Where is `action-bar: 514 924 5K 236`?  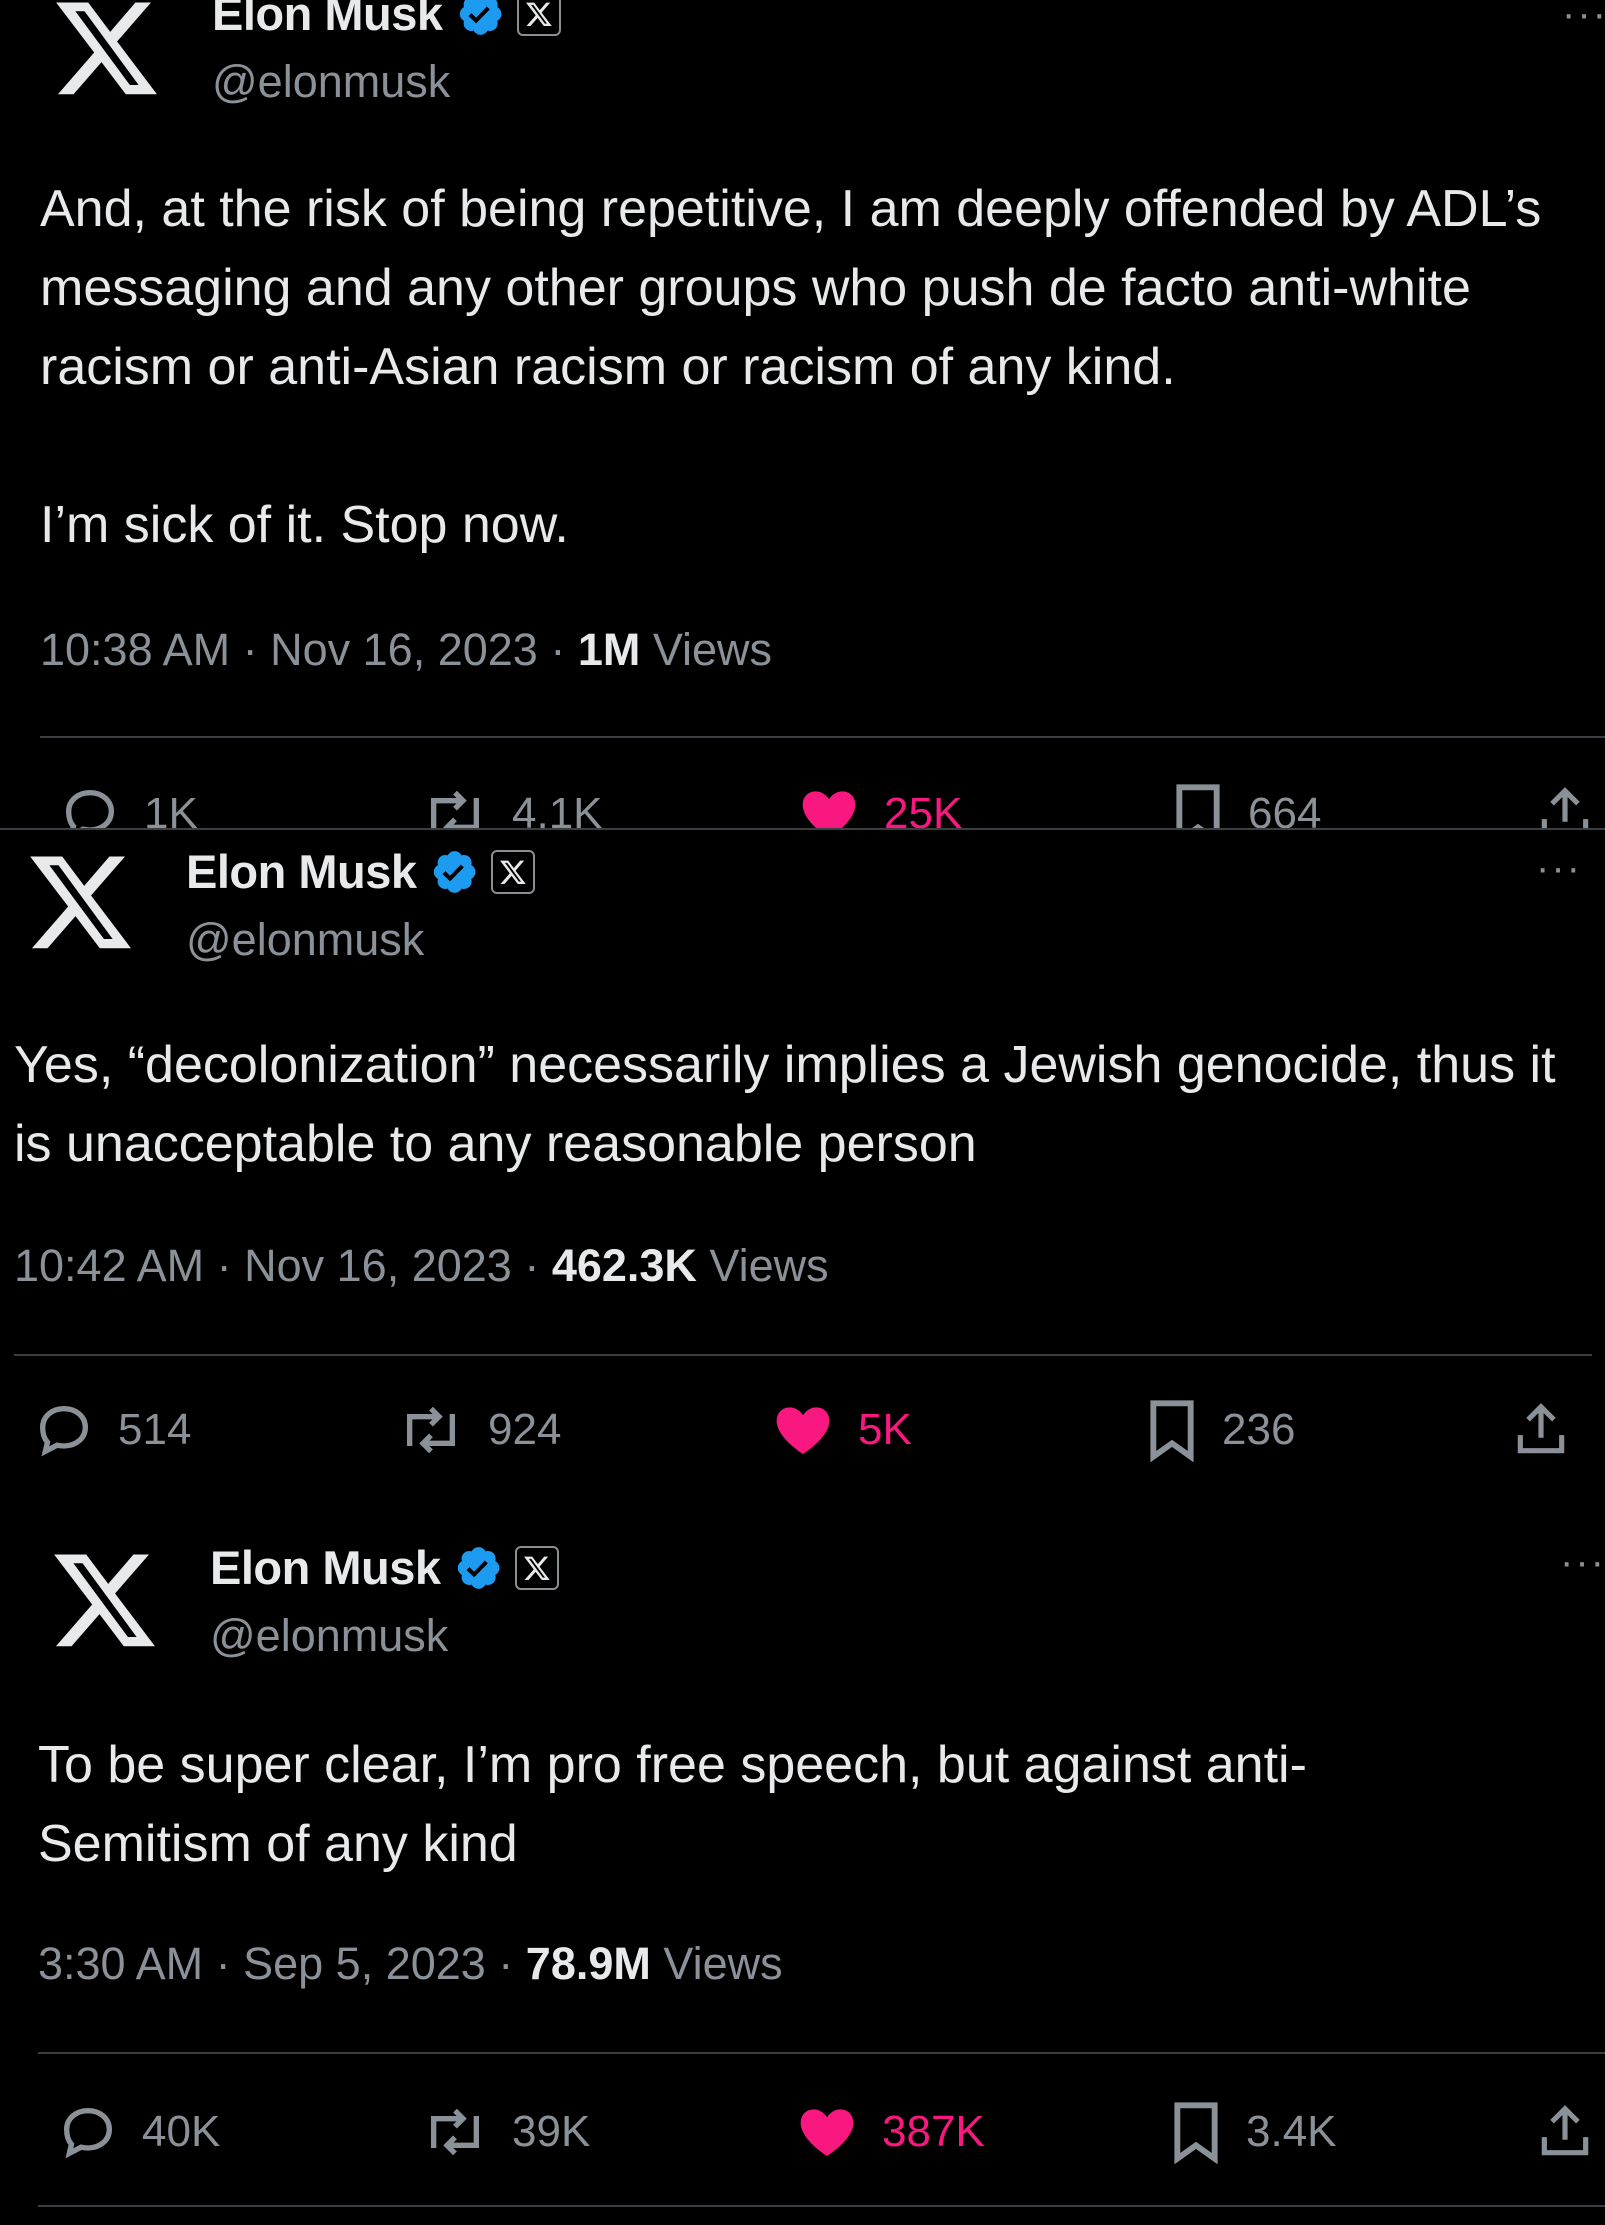
action-bar: 514 924 5K 236 is located at coordinates (802, 1433).